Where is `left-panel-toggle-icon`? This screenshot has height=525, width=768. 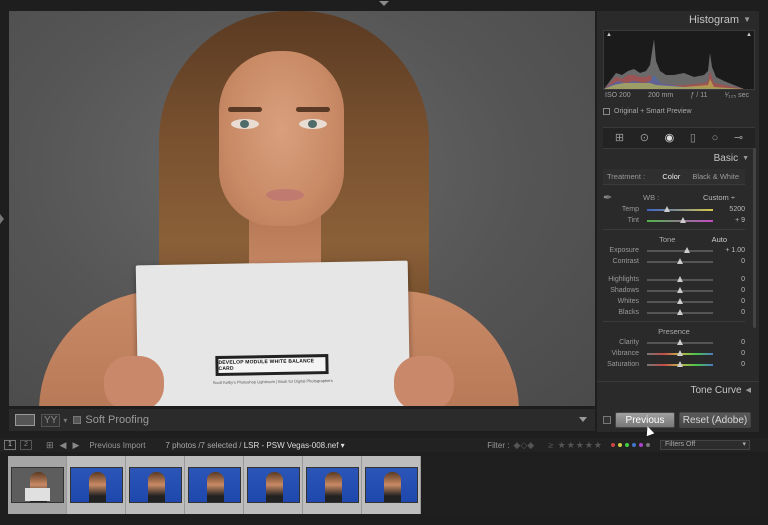
left-panel-toggle-icon is located at coordinates (2, 219).